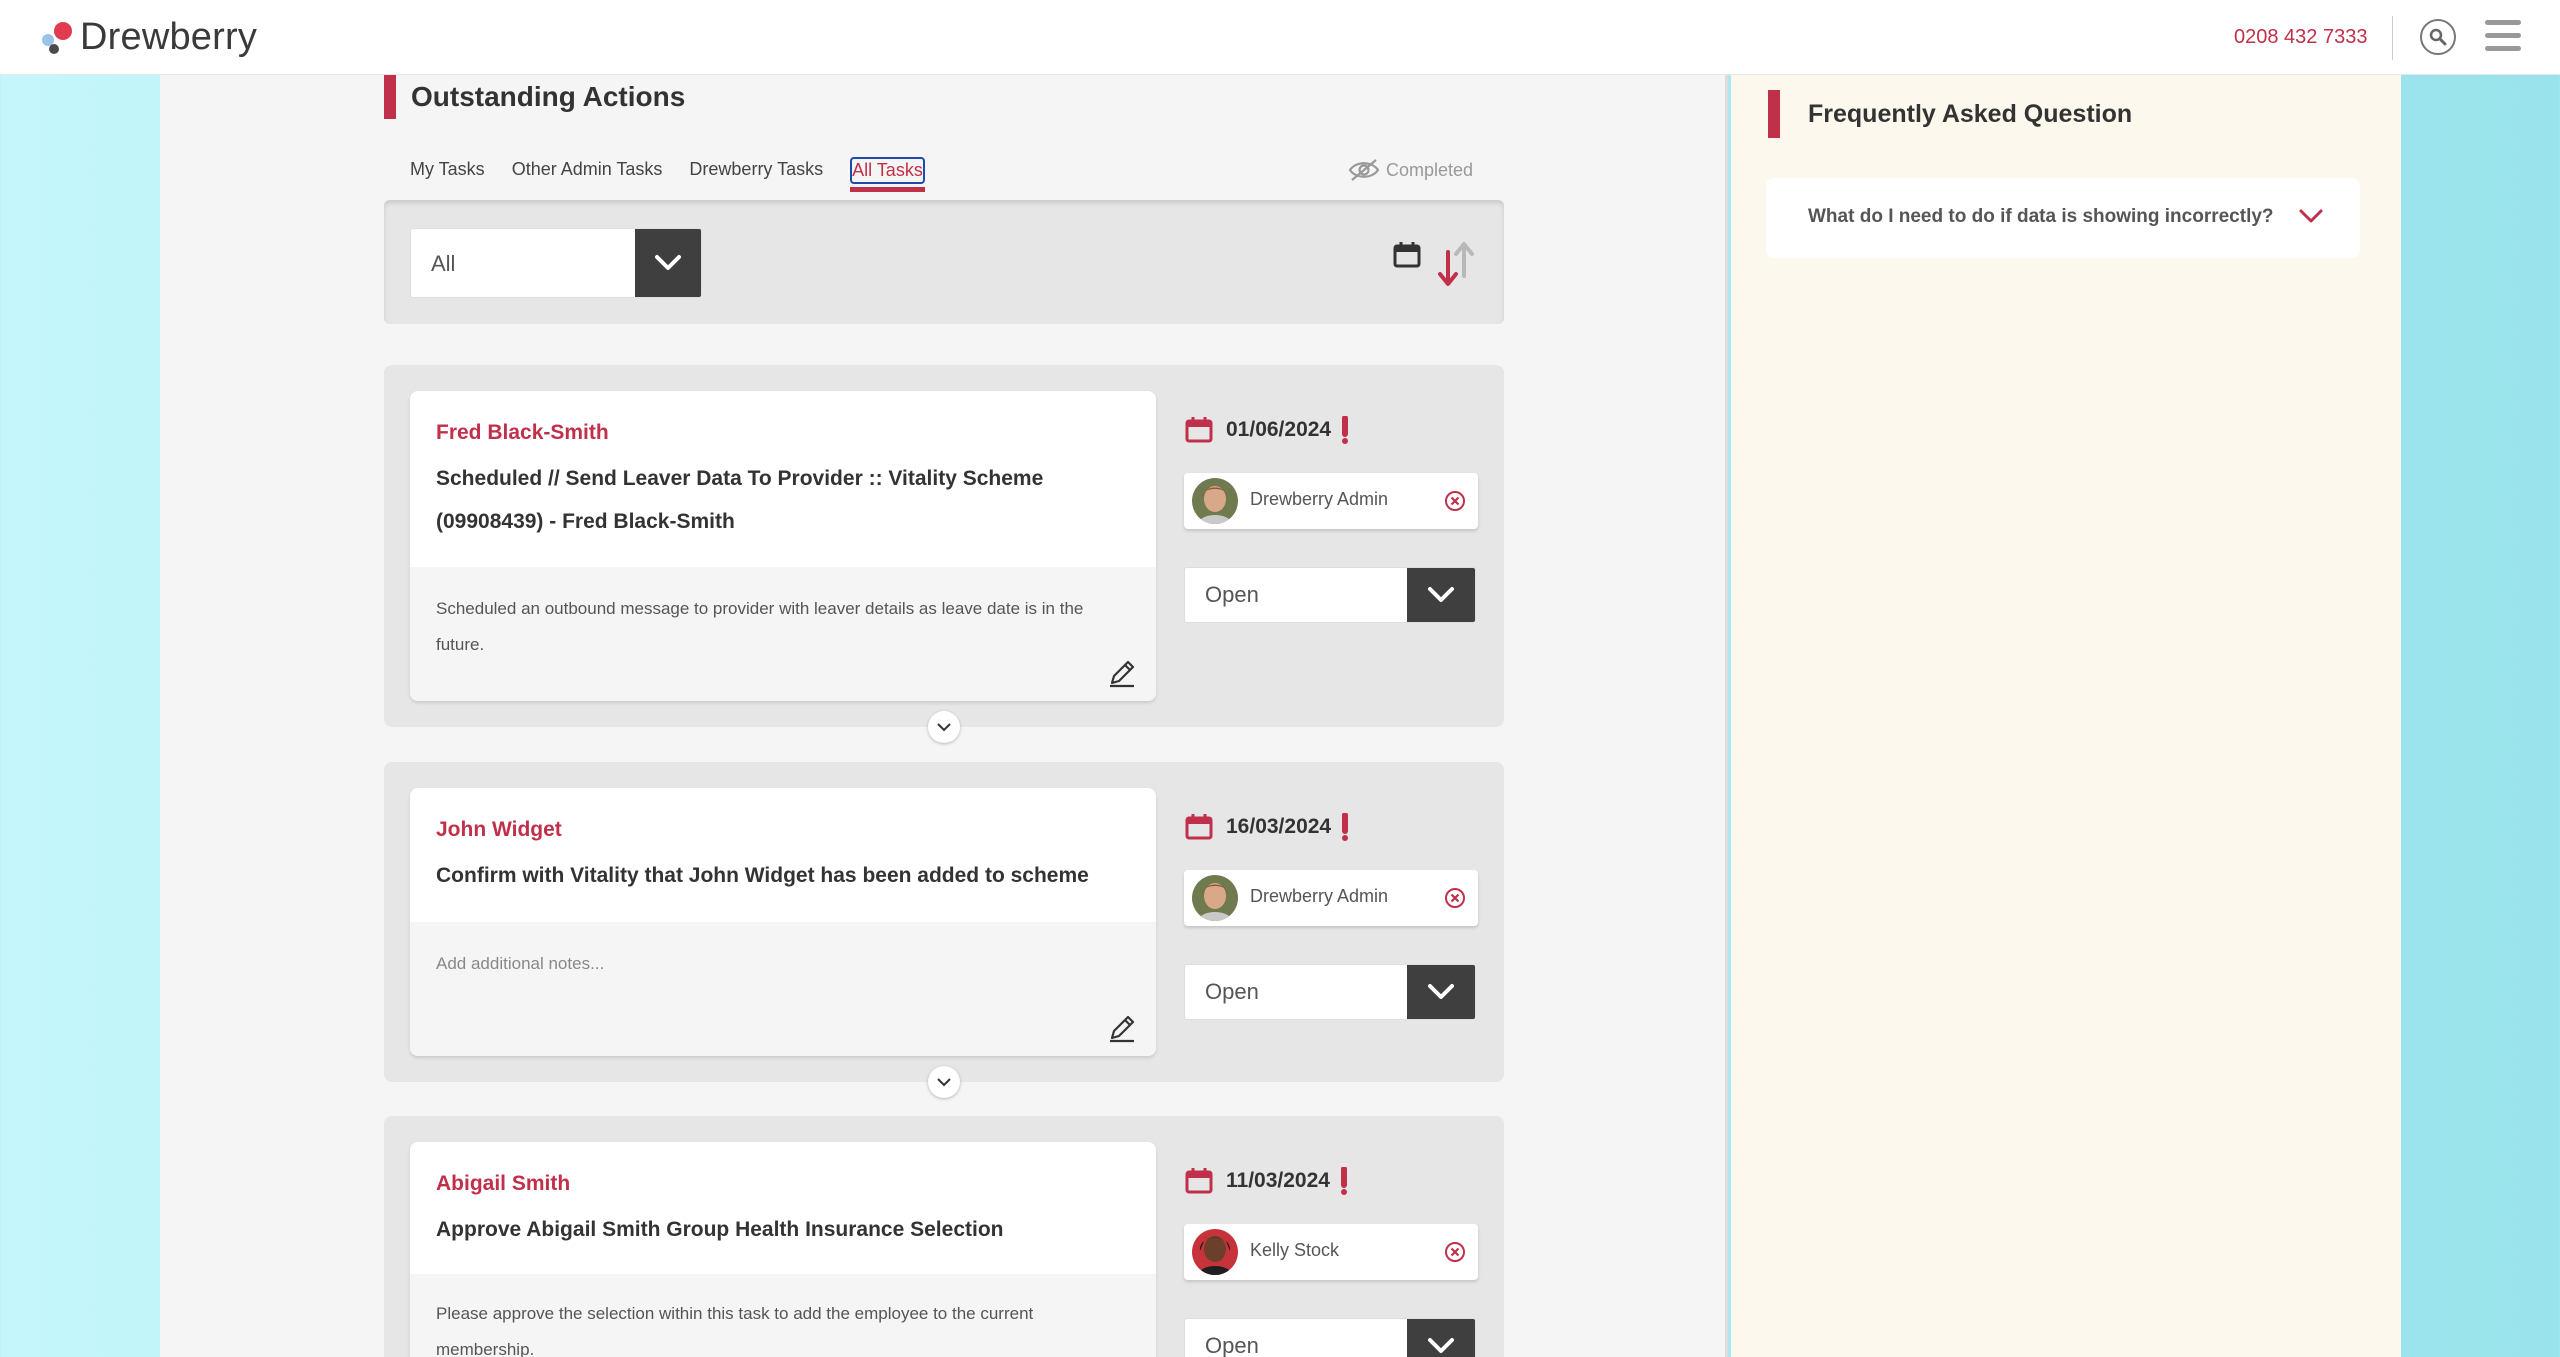 The image size is (2560, 1357). I want to click on tab-all-tasks: All Tasks, so click(887, 174).